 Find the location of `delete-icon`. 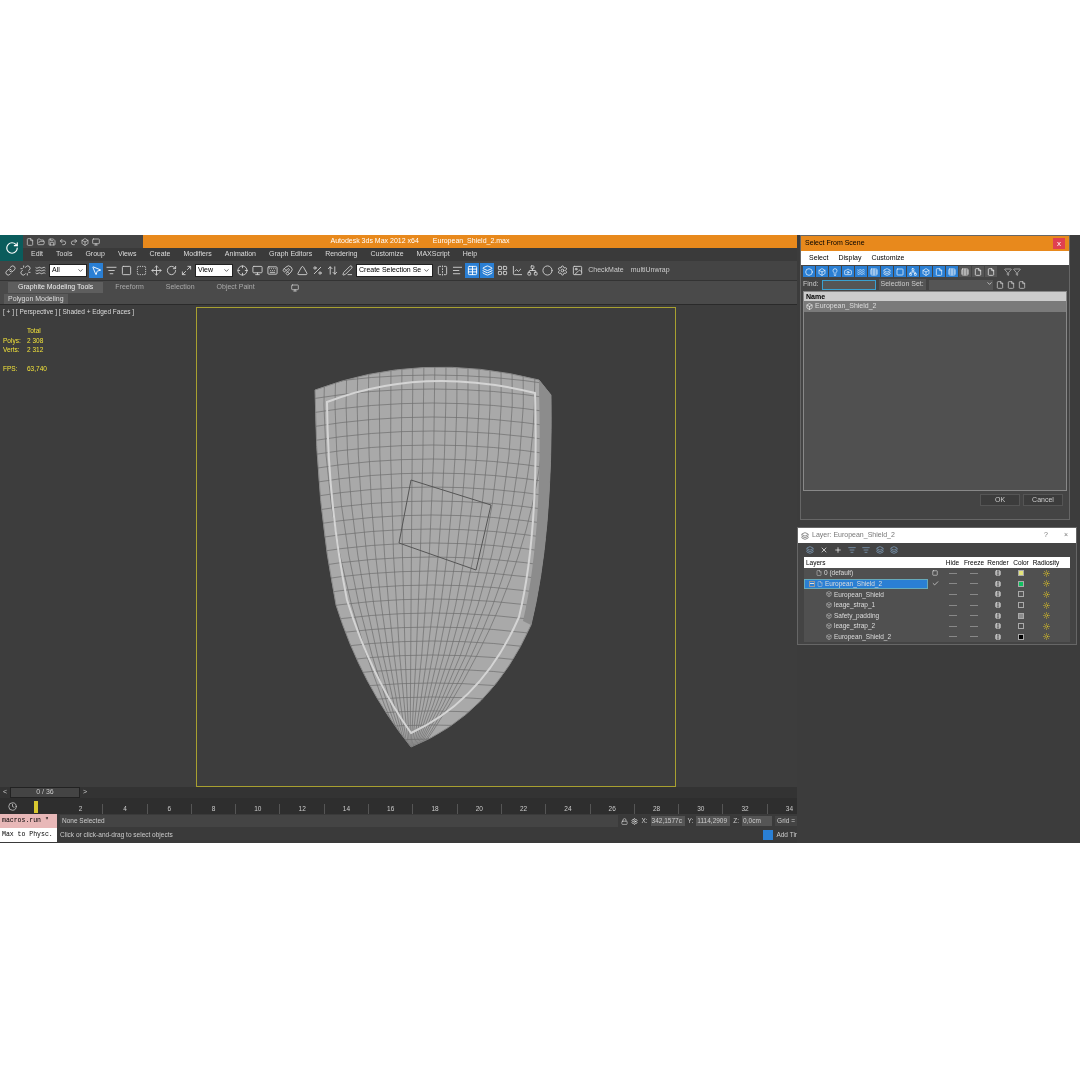

delete-icon is located at coordinates (824, 550).